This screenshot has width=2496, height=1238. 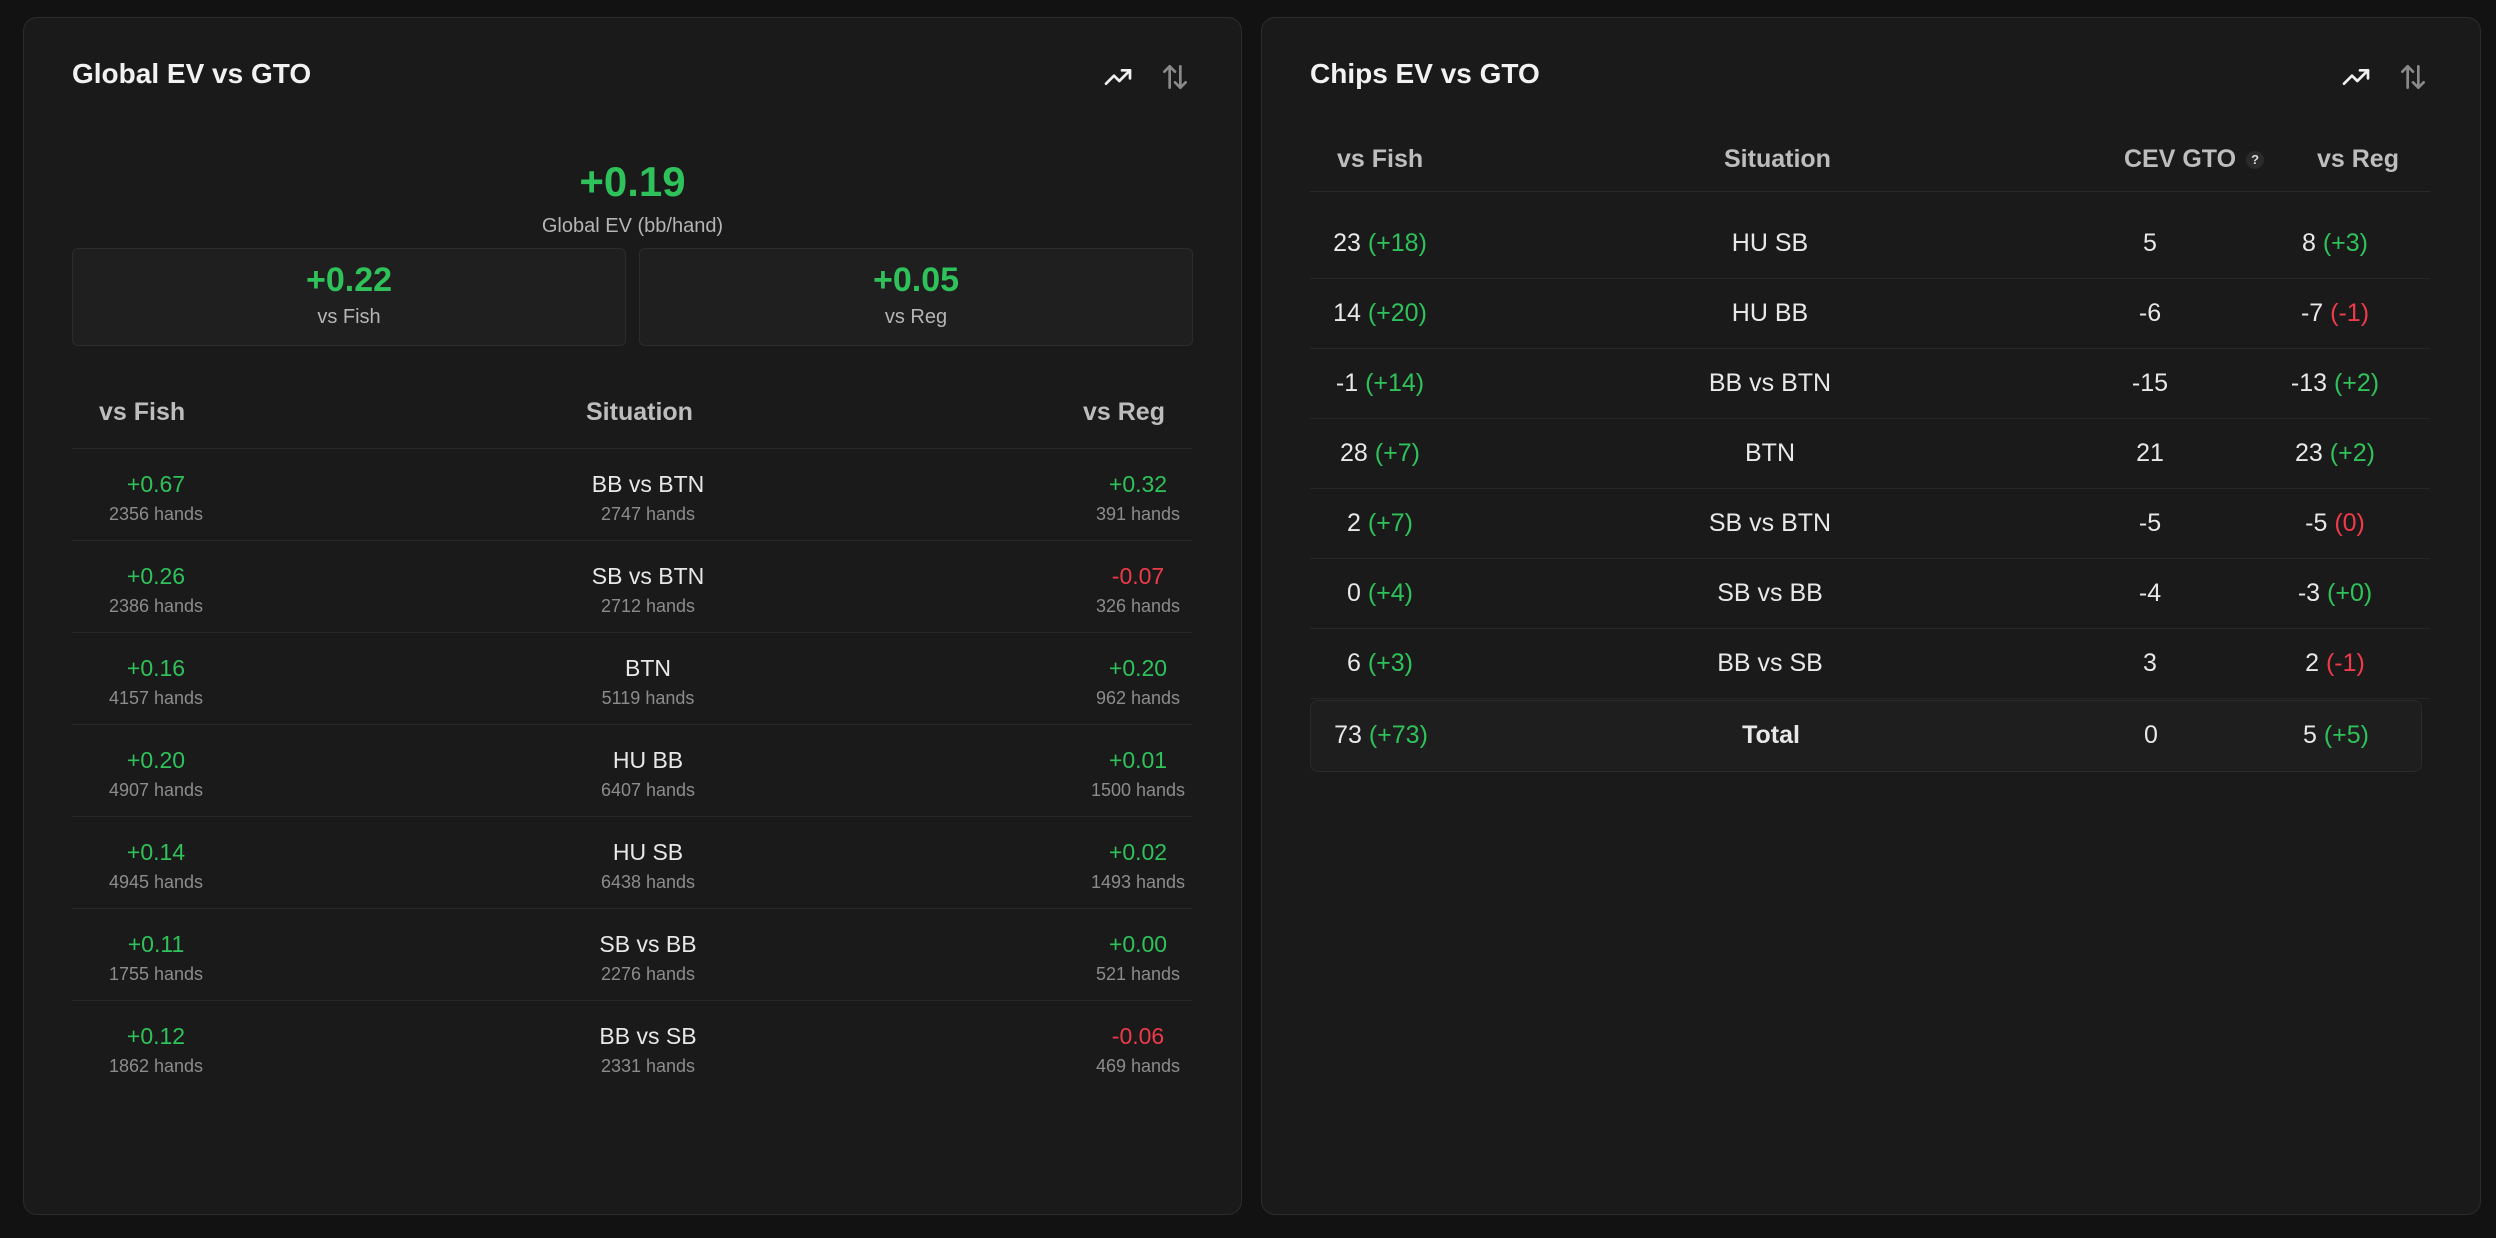 What do you see at coordinates (2150, 523) in the screenshot?
I see `cev-gto-value: -5` at bounding box center [2150, 523].